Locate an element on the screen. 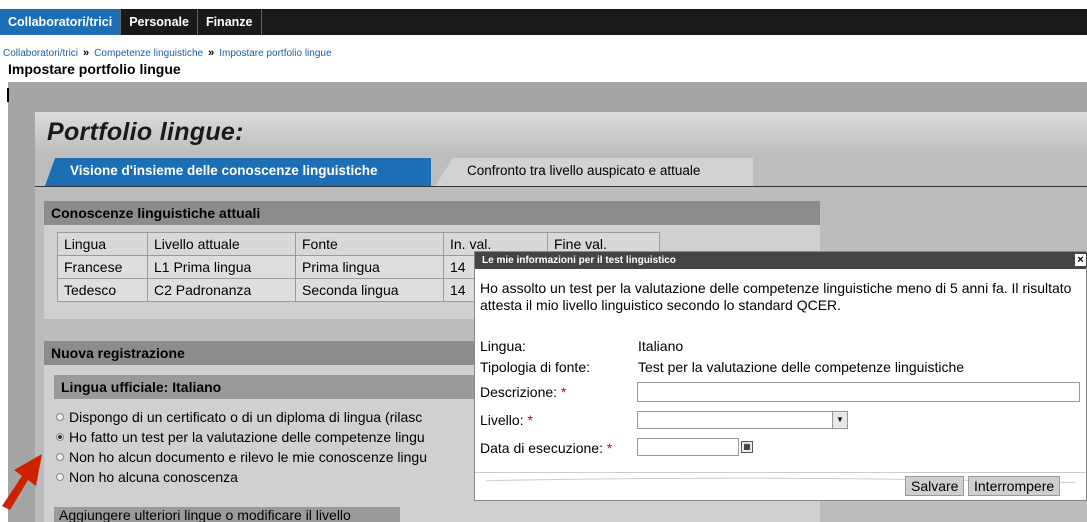 Image resolution: width=1087 pixels, height=522 pixels. top-nav: Collaboratori/trici Personale Finanze is located at coordinates (543, 22).